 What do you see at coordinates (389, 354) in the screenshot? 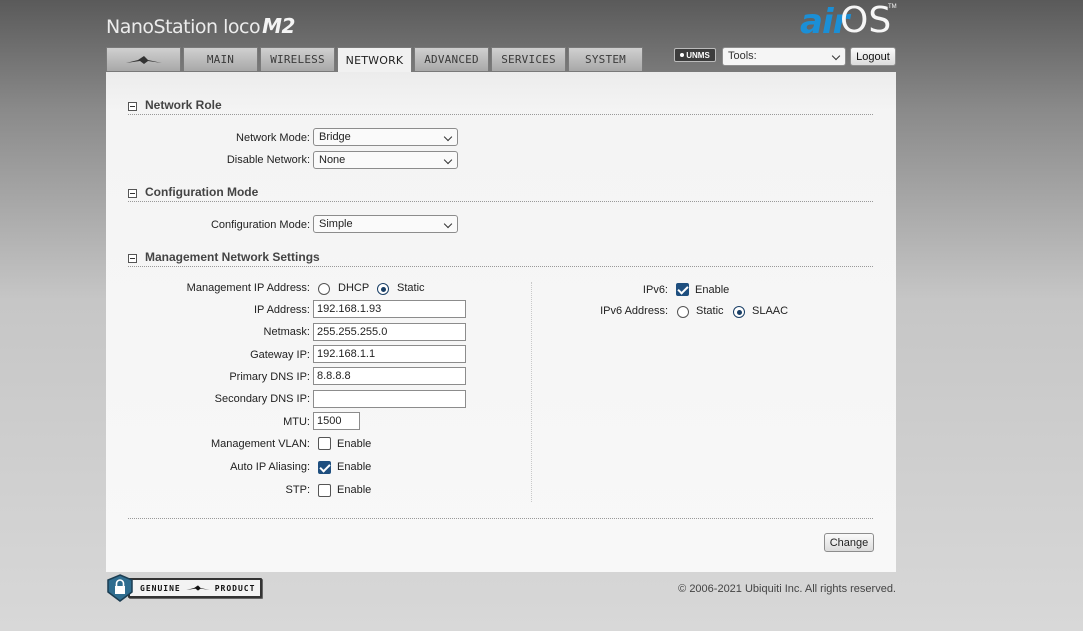
I see `gateway-ip-input: 192.168.1.1` at bounding box center [389, 354].